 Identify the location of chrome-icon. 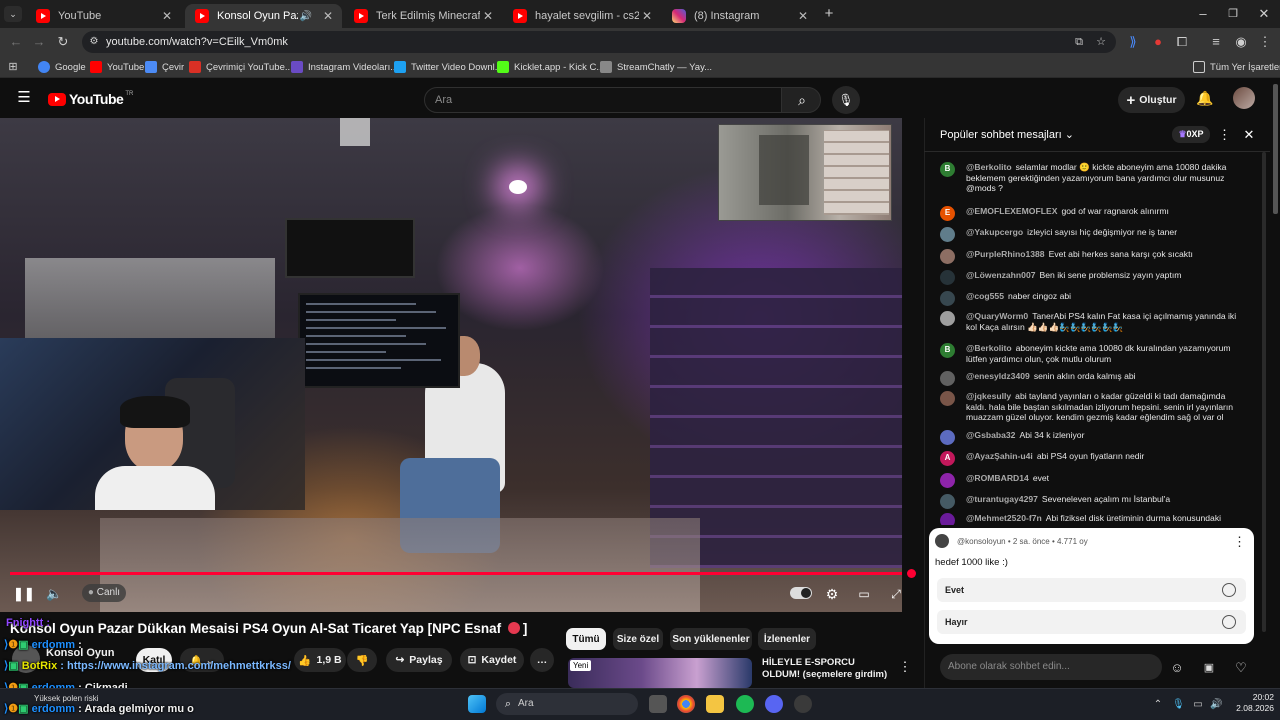
(686, 704).